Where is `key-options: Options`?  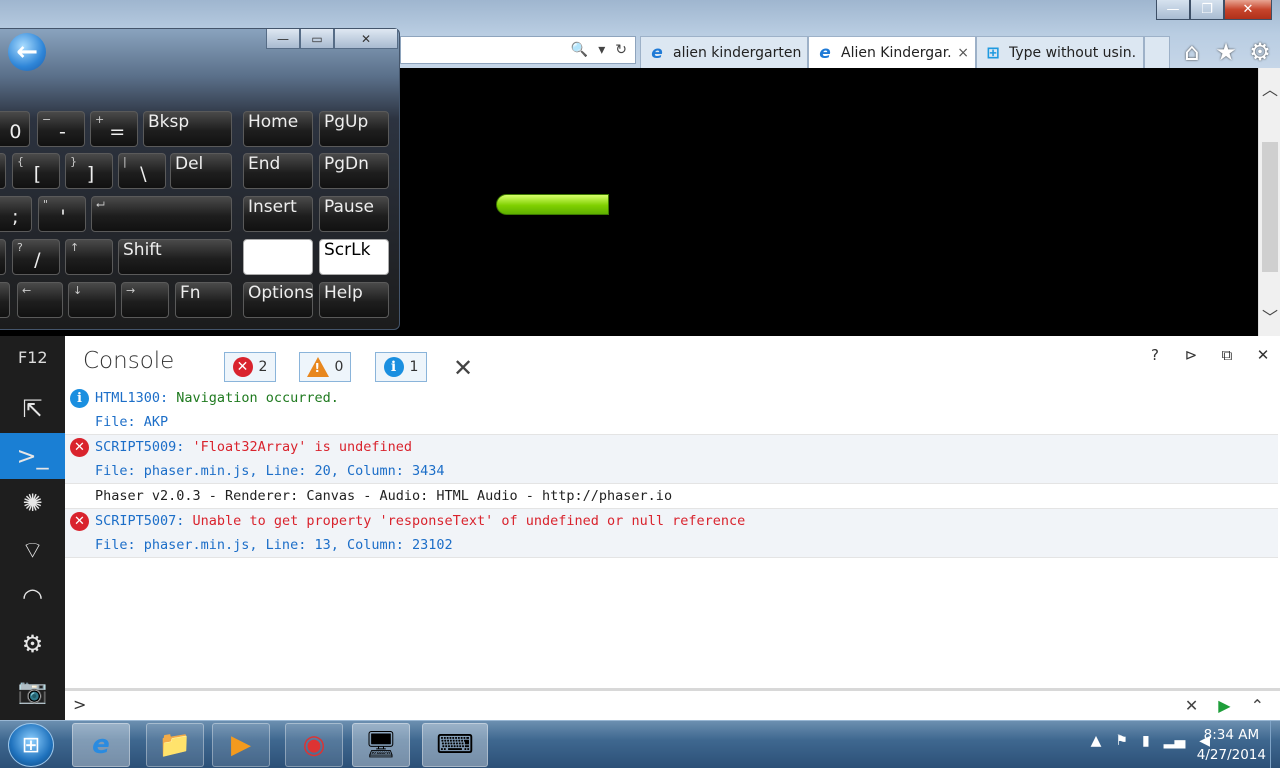
key-options: Options is located at coordinates (278, 300).